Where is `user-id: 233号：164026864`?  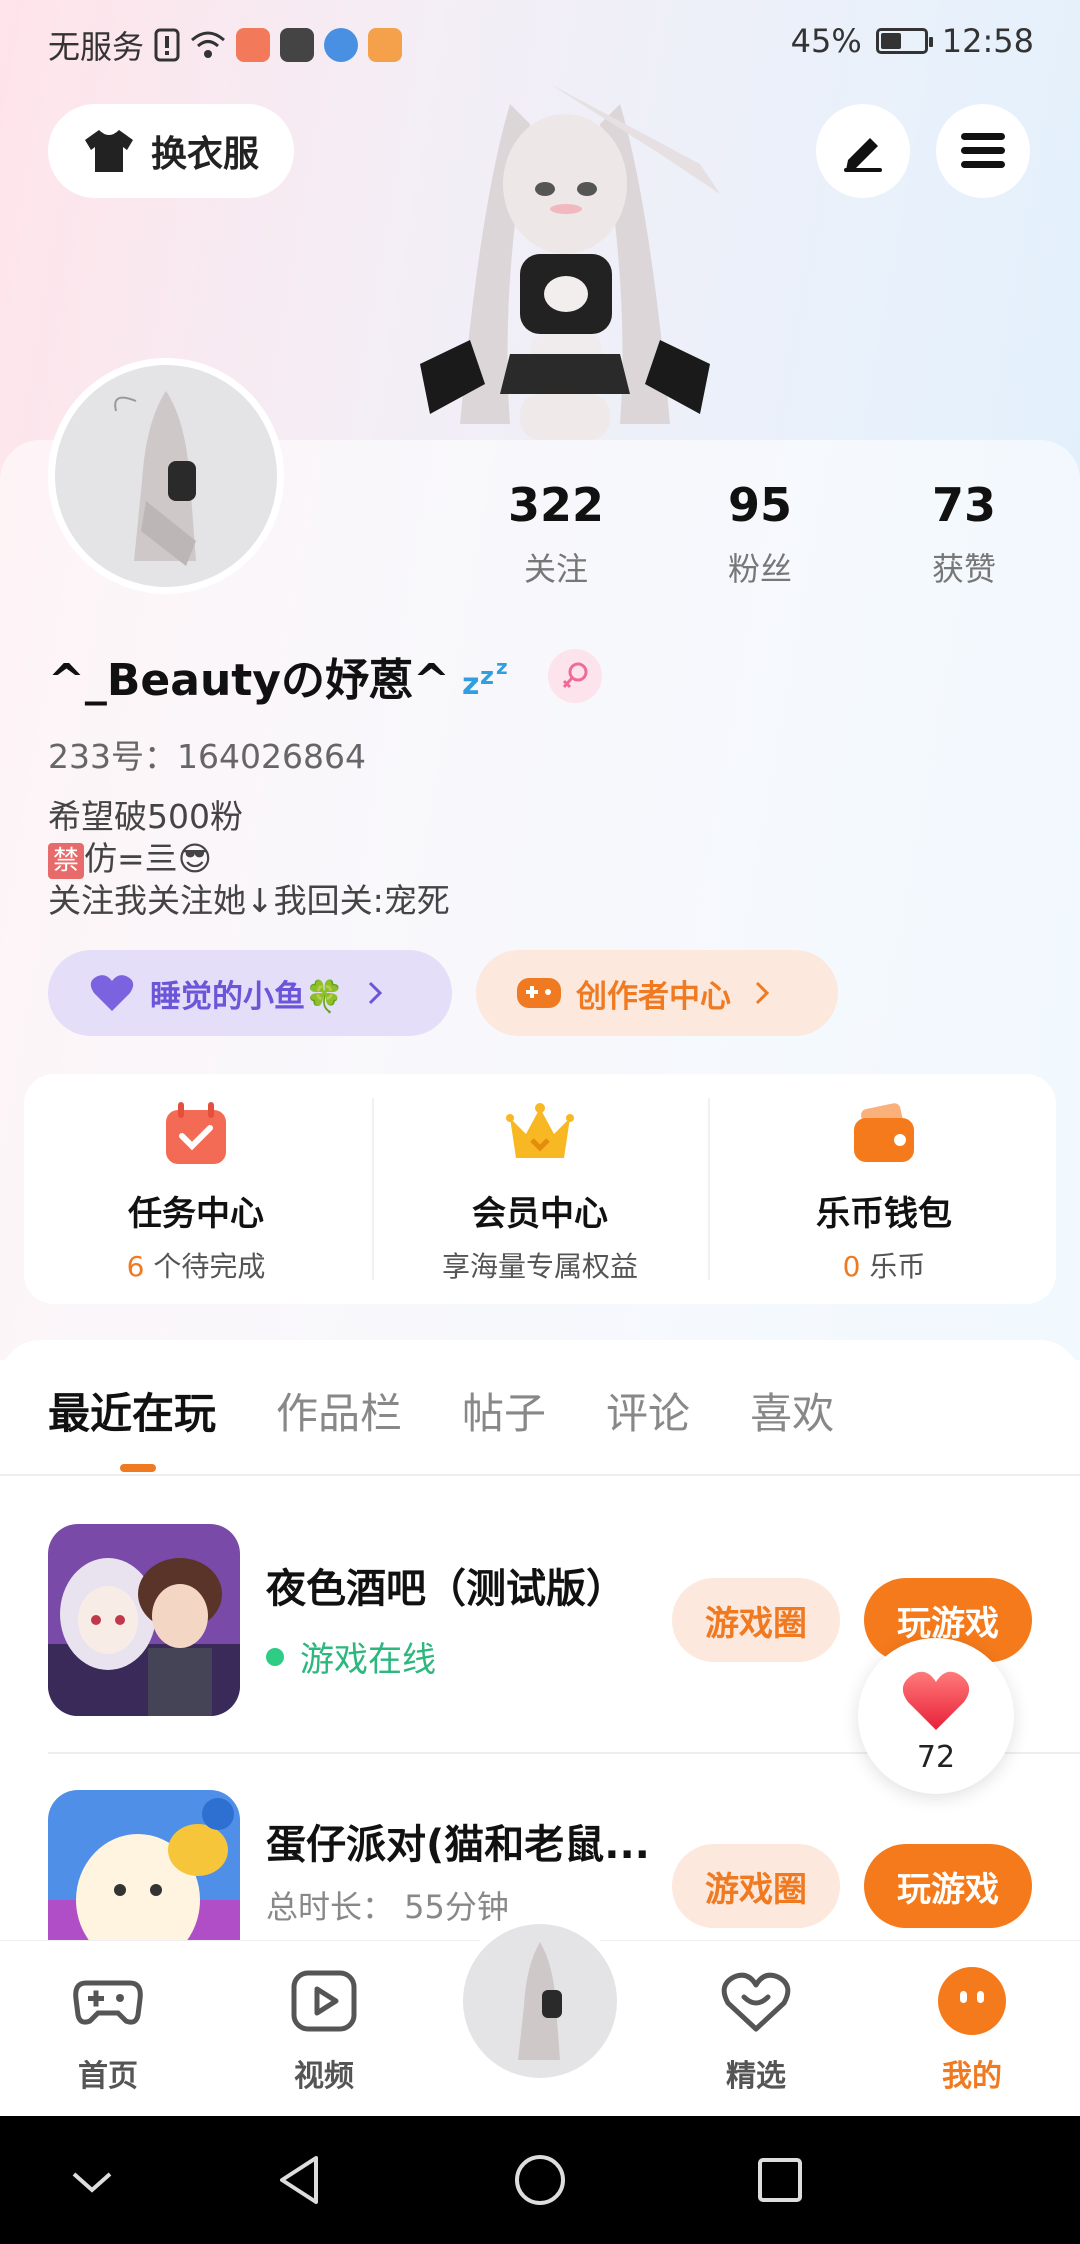
user-id: 233号：164026864 is located at coordinates (207, 756).